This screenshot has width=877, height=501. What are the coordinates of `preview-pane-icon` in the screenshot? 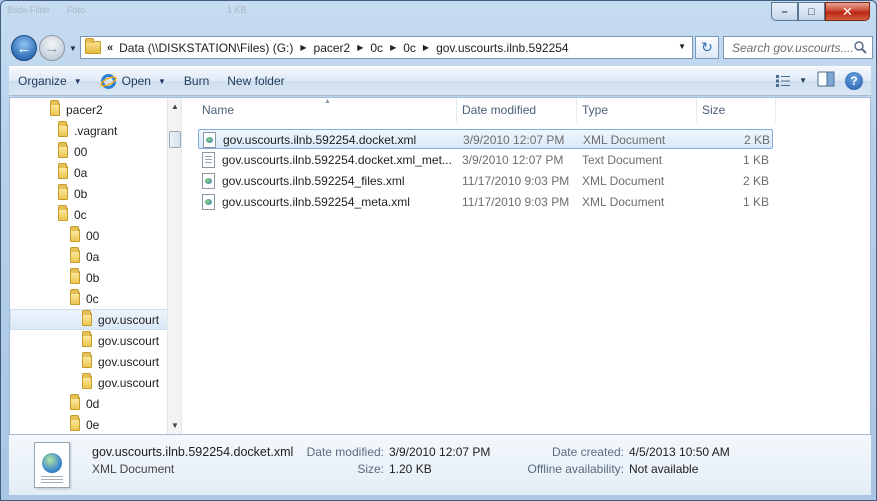 It's located at (826, 79).